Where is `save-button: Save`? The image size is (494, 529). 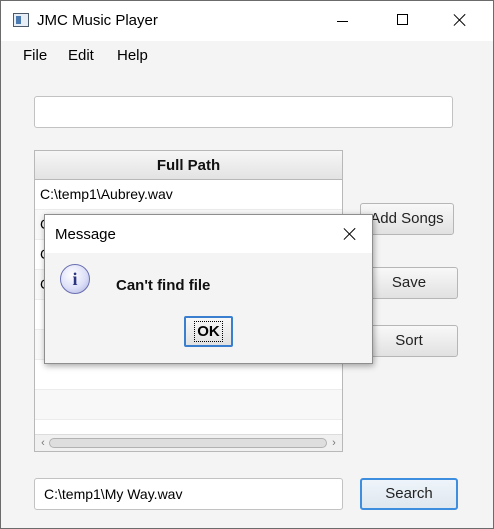 save-button: Save is located at coordinates (409, 283).